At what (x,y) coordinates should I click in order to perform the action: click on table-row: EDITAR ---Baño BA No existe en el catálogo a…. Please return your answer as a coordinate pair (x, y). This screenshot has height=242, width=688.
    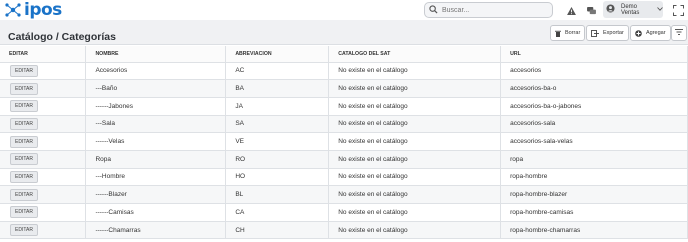
    Looking at the image, I should click on (344, 88).